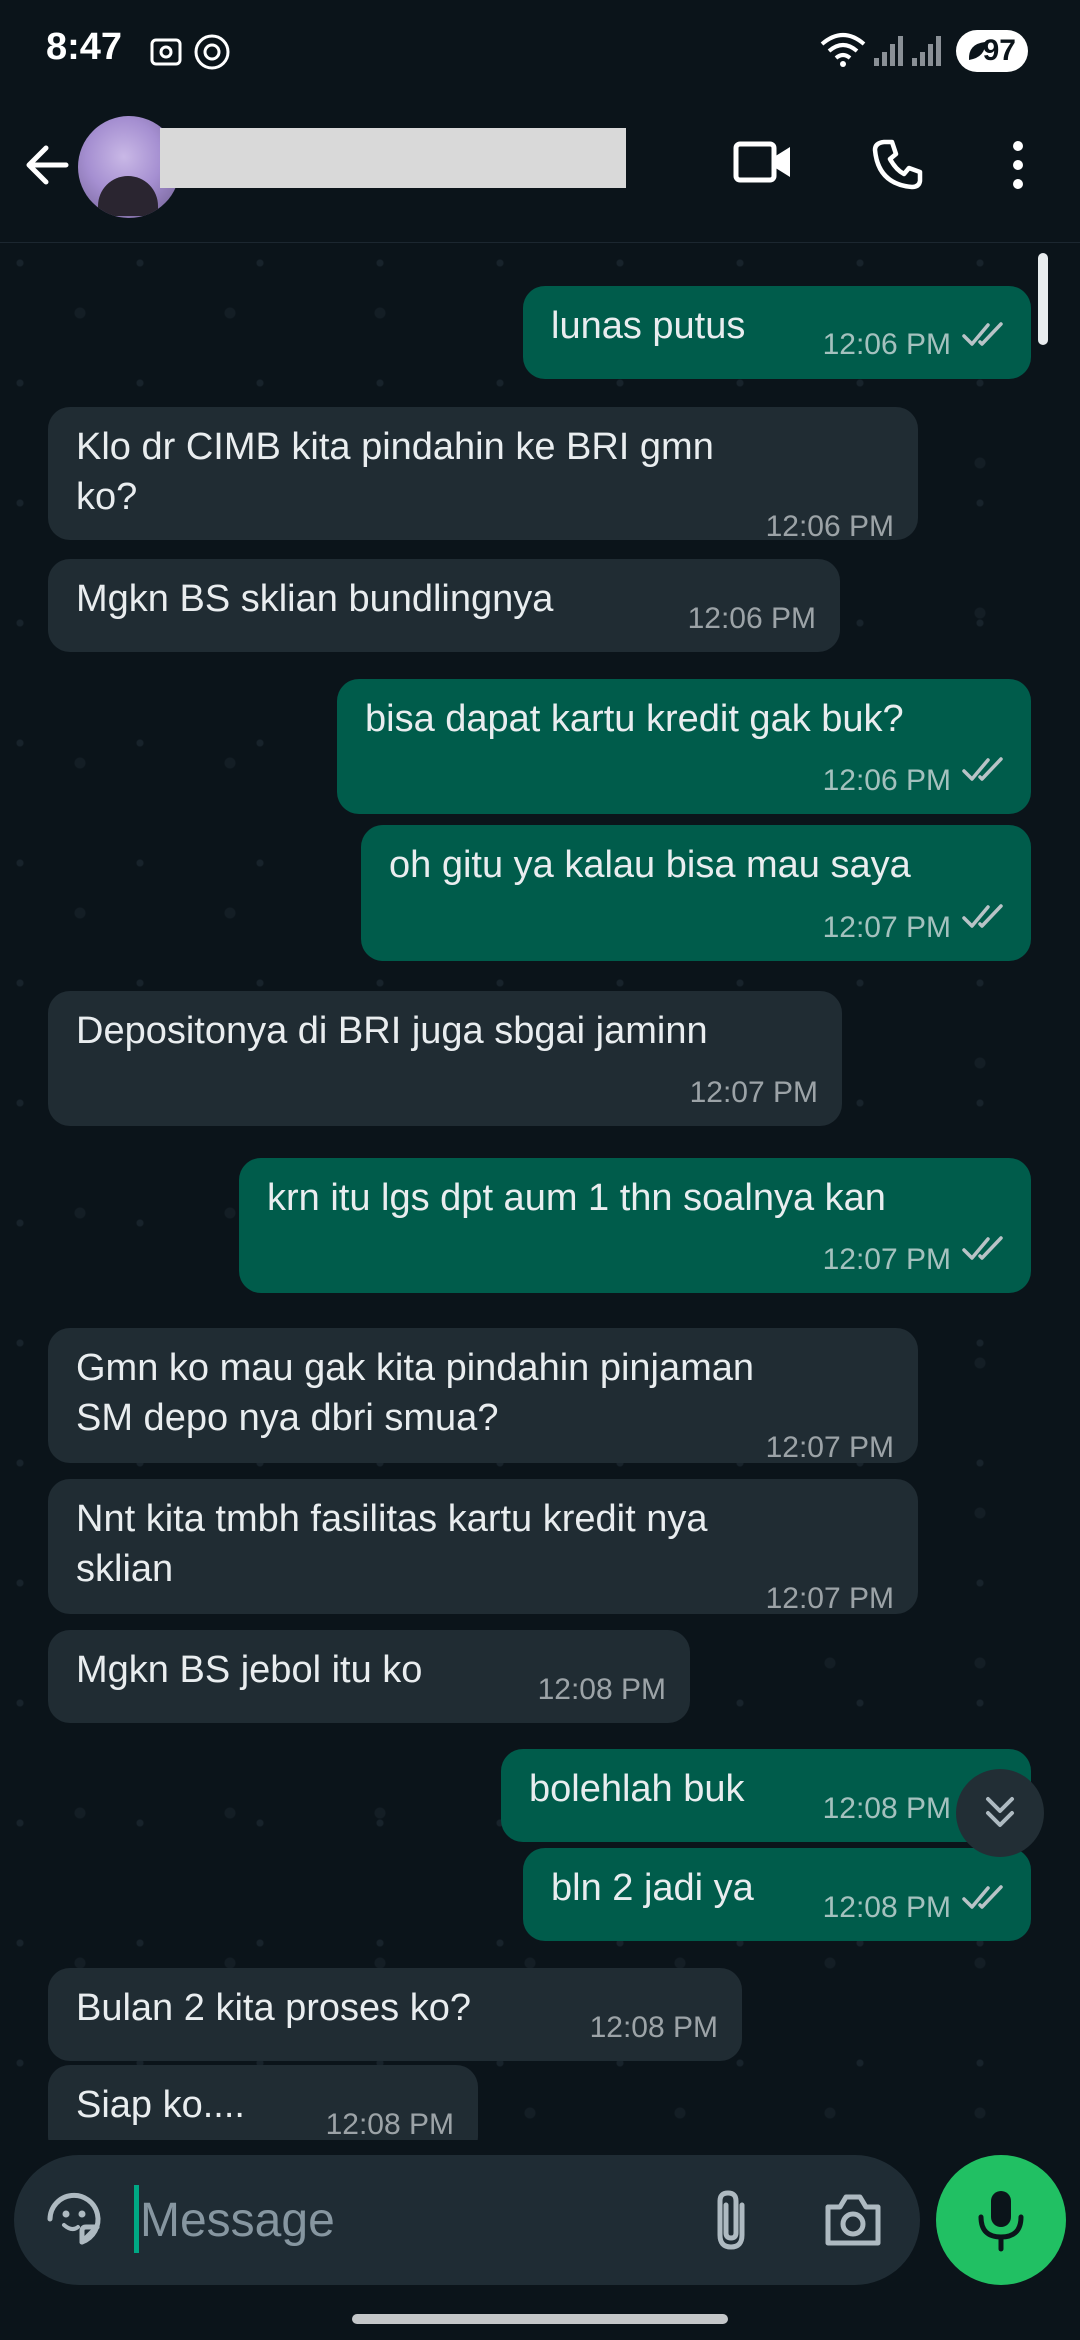 The height and width of the screenshot is (2340, 1080). I want to click on status-bar: 8:47 97, so click(540, 50).